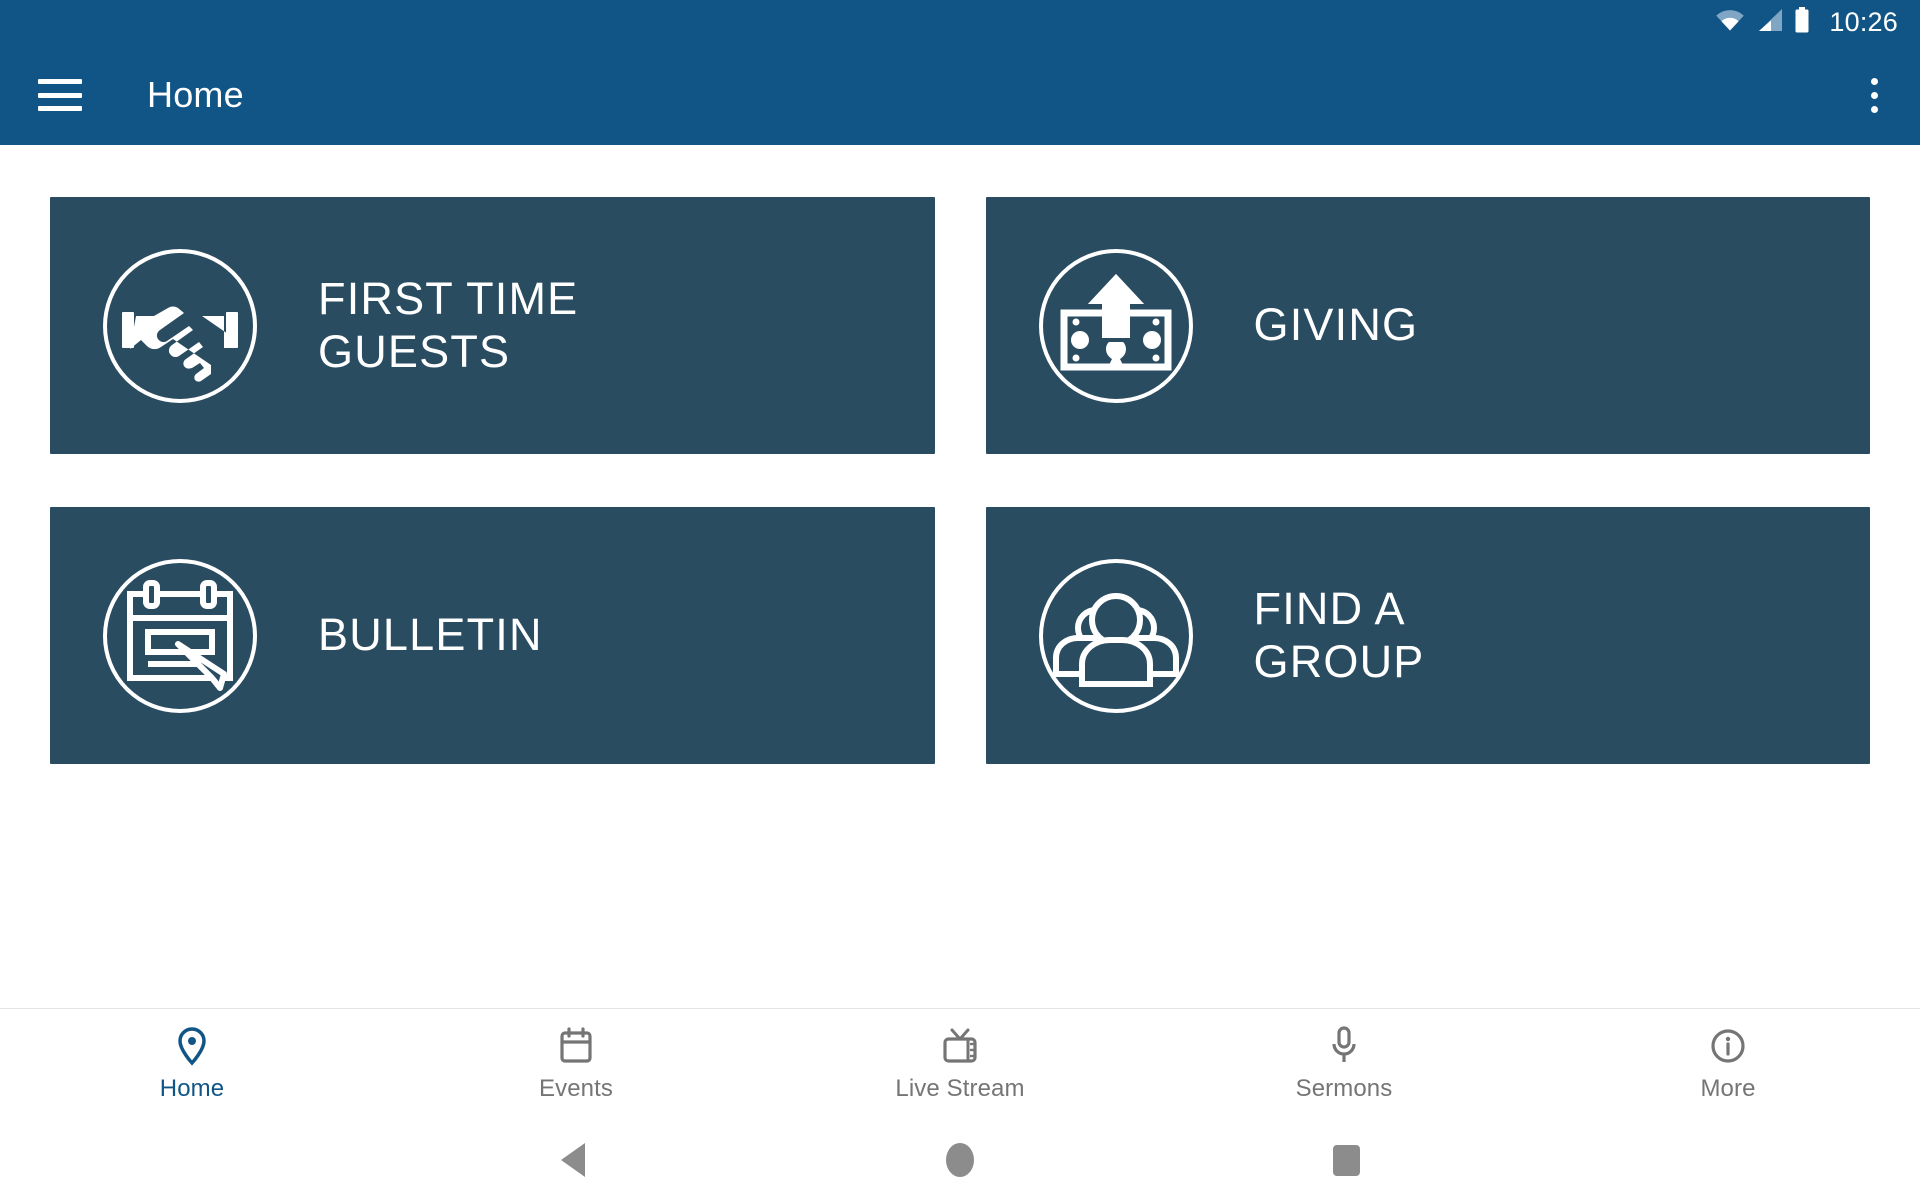  I want to click on television-icon, so click(960, 1046).